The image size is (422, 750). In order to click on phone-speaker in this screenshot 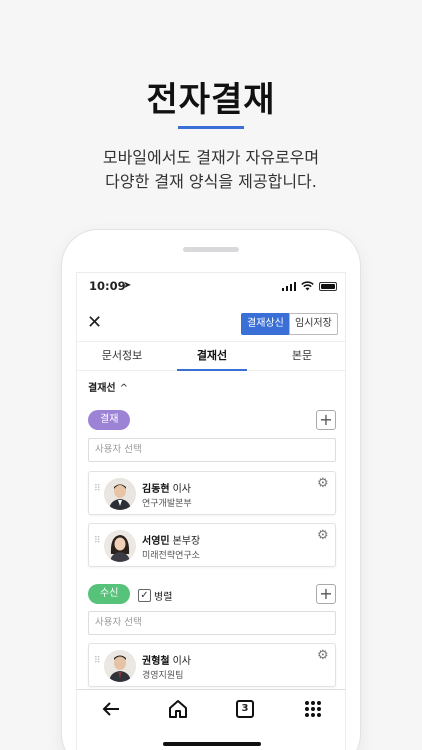, I will do `click(211, 249)`.